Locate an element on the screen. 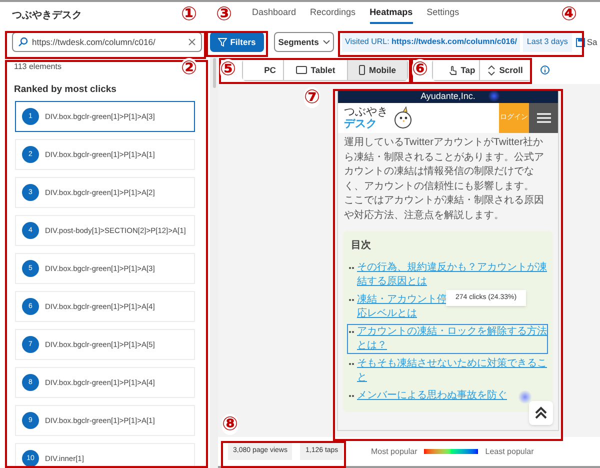 This screenshot has width=600, height=468. paragraph: 運用しているTwitterアカウントがTwitter社から凍結・制限されることがあります。公式アカウントの凍結は情報発信の制限だけでなく、アカウントの信頼性にも影響します。 is located at coordinates (444, 165).